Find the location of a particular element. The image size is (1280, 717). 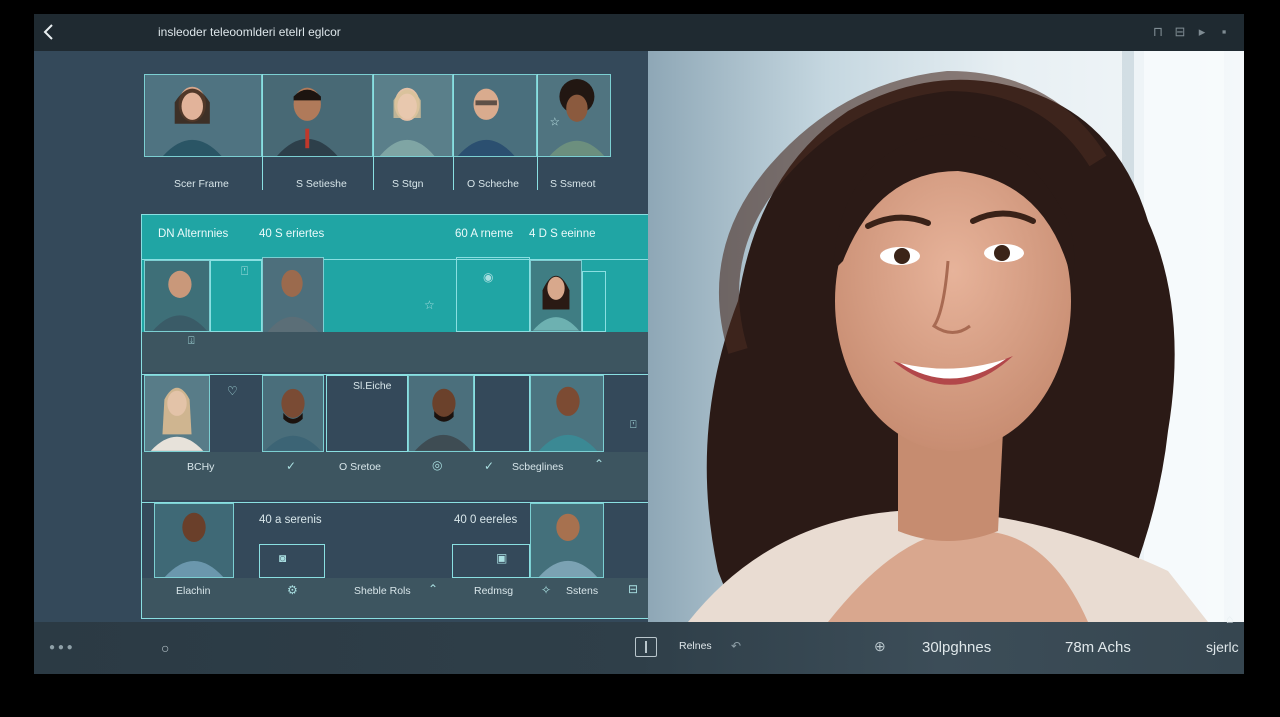

chevron-left-icon is located at coordinates (48, 32).